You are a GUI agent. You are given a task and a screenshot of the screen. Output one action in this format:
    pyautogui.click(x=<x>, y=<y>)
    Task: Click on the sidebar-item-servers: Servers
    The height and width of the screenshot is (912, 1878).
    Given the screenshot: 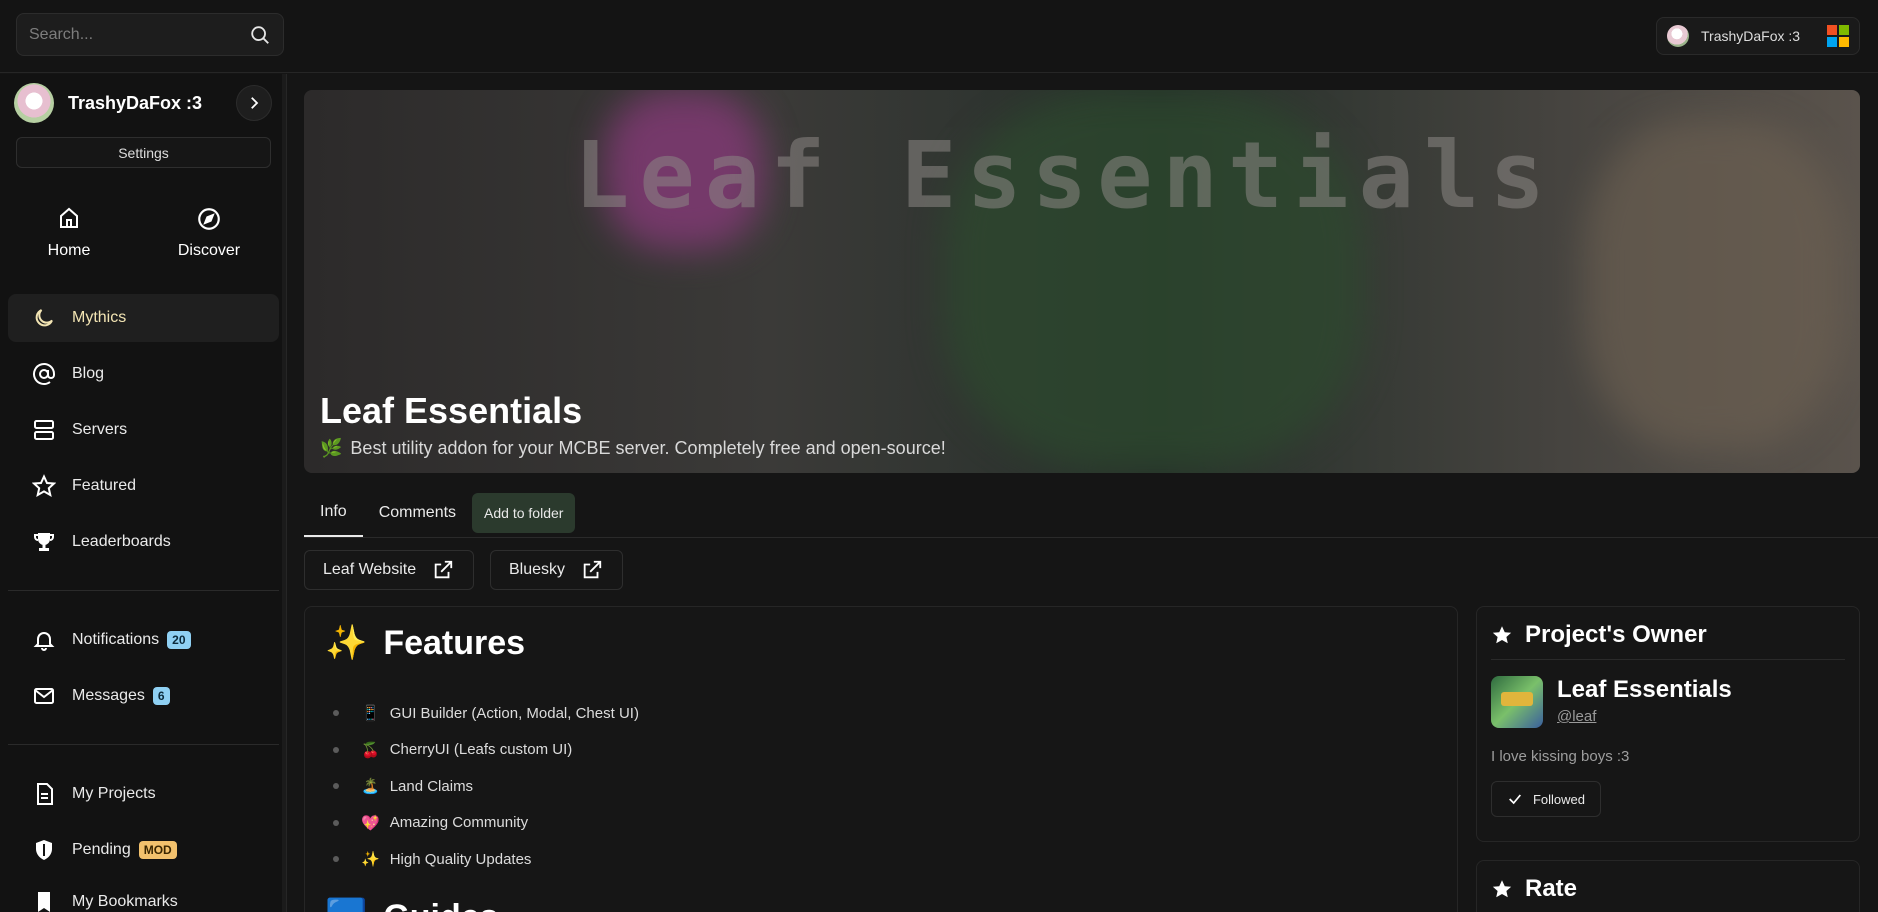 What is the action you would take?
    pyautogui.click(x=143, y=430)
    